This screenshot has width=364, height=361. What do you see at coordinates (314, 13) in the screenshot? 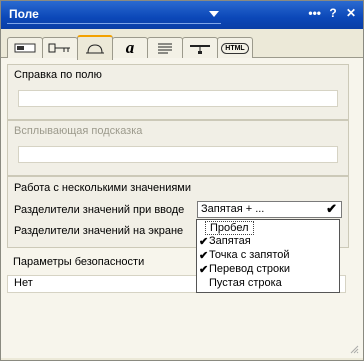
I see `menu-dots-icon: •••` at bounding box center [314, 13].